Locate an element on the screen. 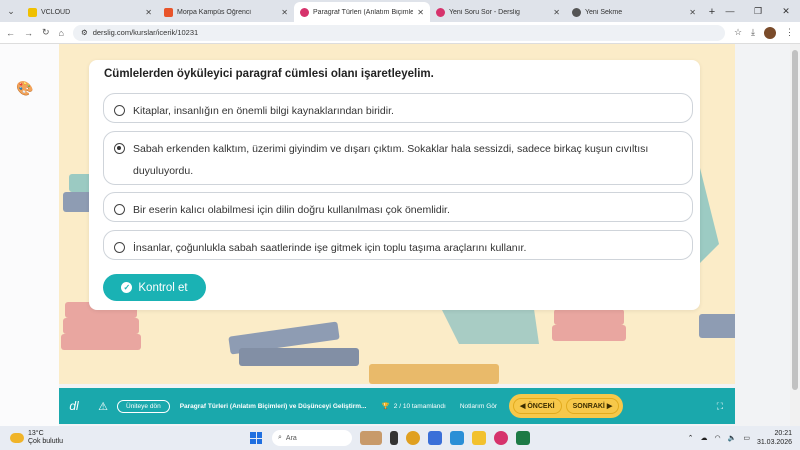 Image resolution: width=800 pixels, height=450 pixels. date: 31.03.2026 is located at coordinates (774, 442).